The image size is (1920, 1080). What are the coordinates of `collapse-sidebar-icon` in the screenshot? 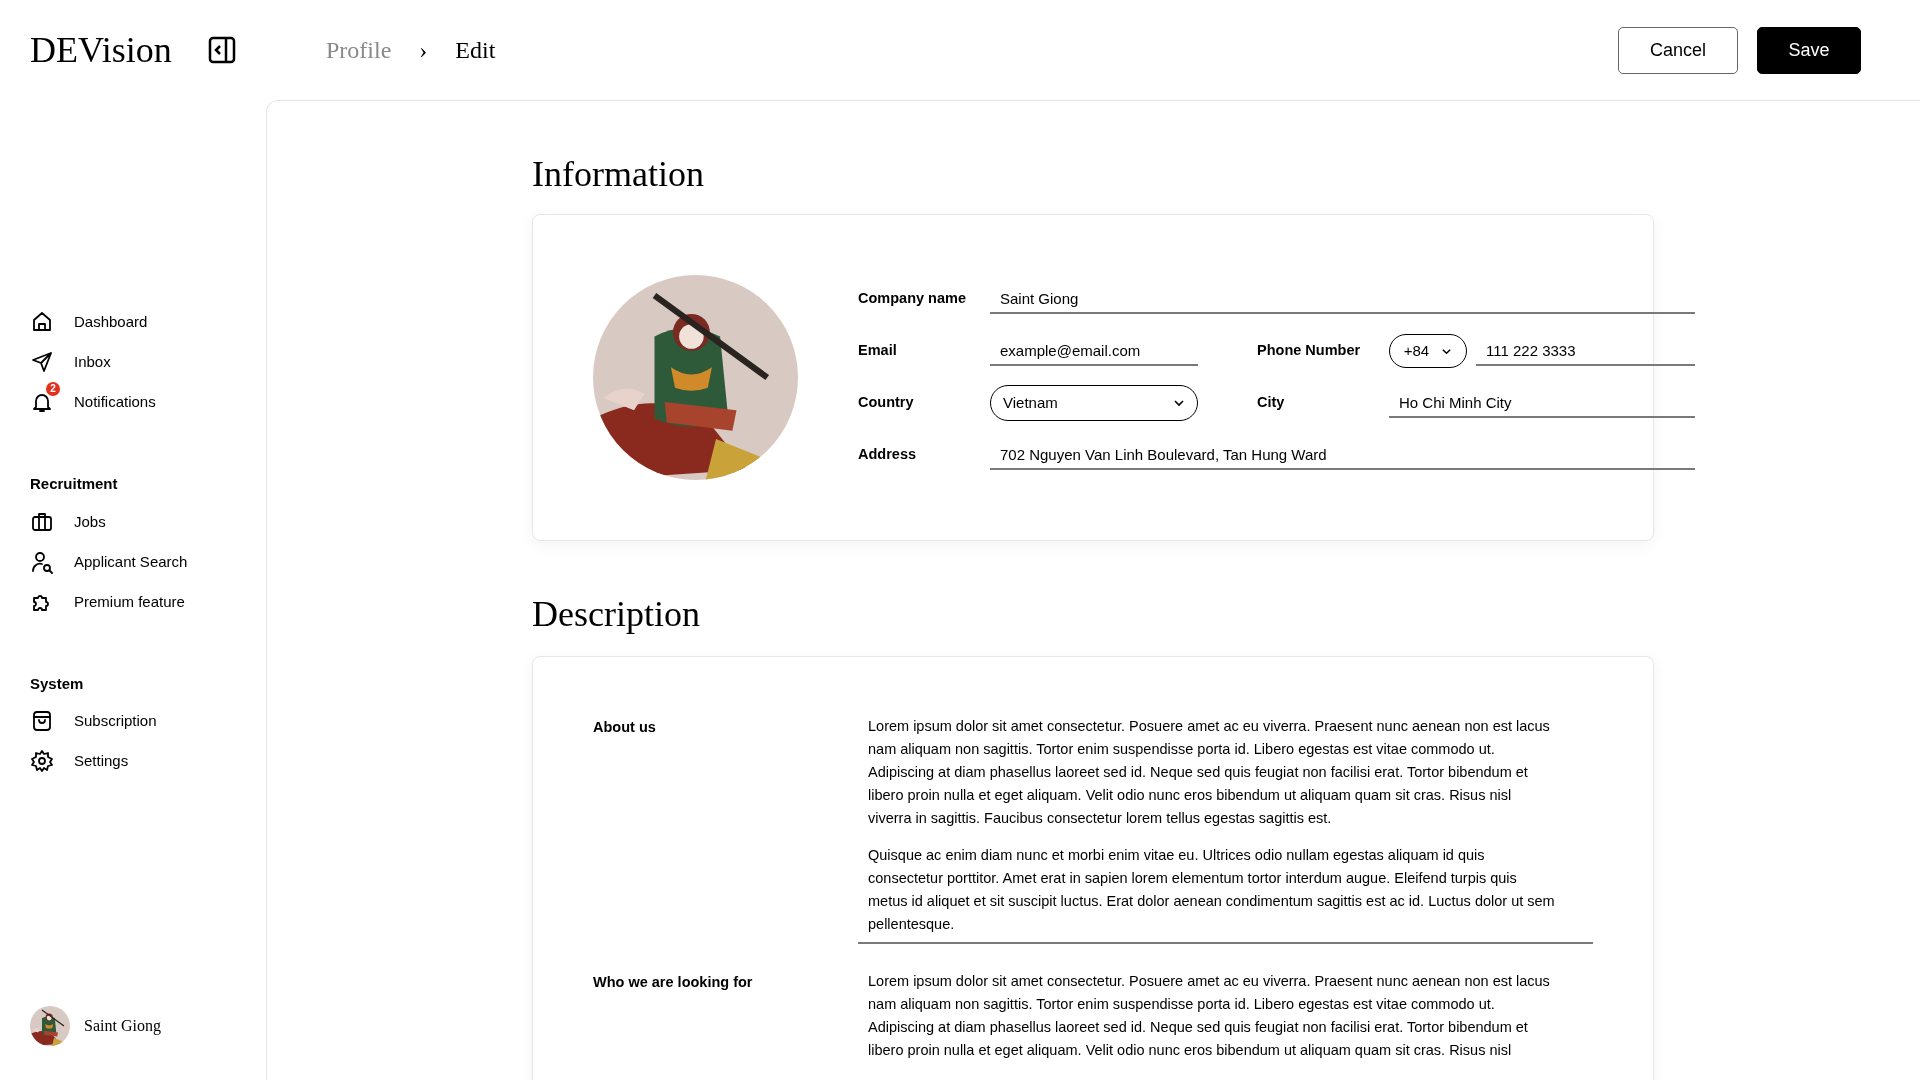 It's located at (221, 50).